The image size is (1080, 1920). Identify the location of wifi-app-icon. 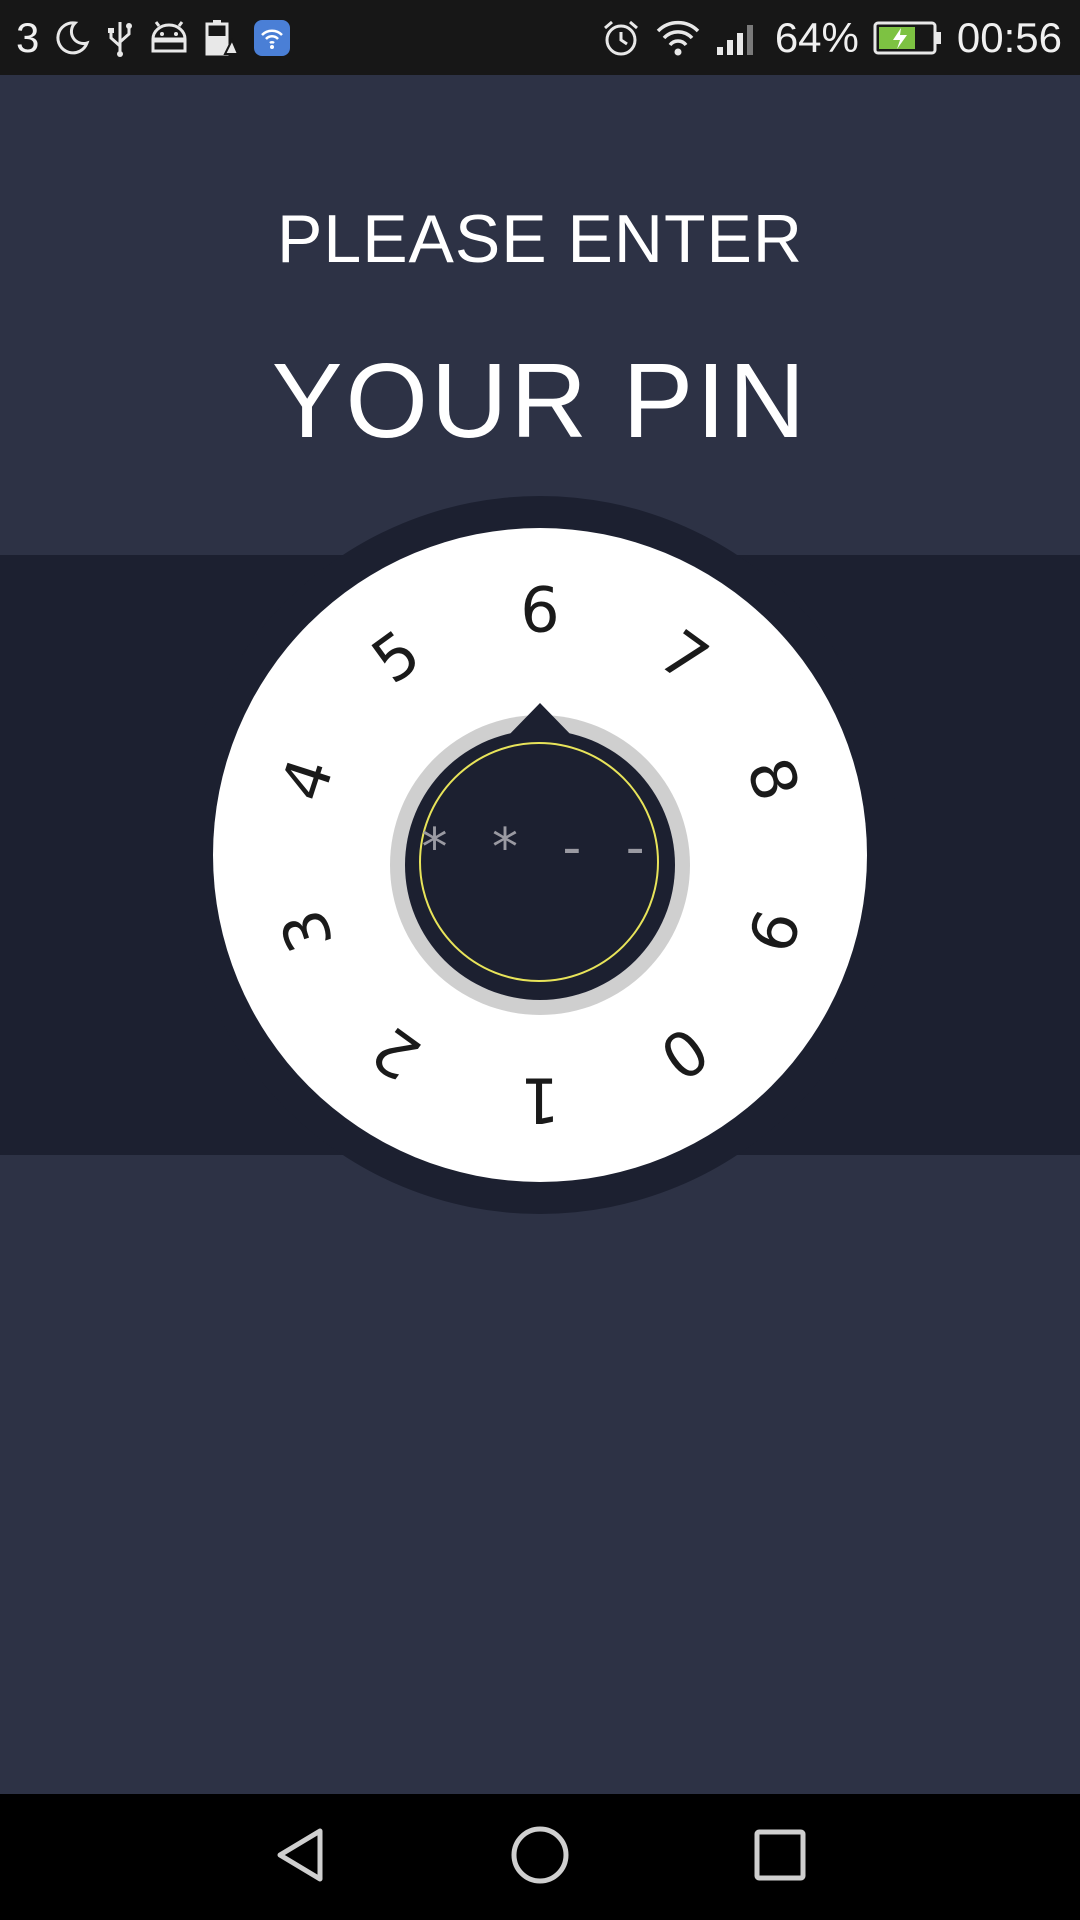
(272, 38).